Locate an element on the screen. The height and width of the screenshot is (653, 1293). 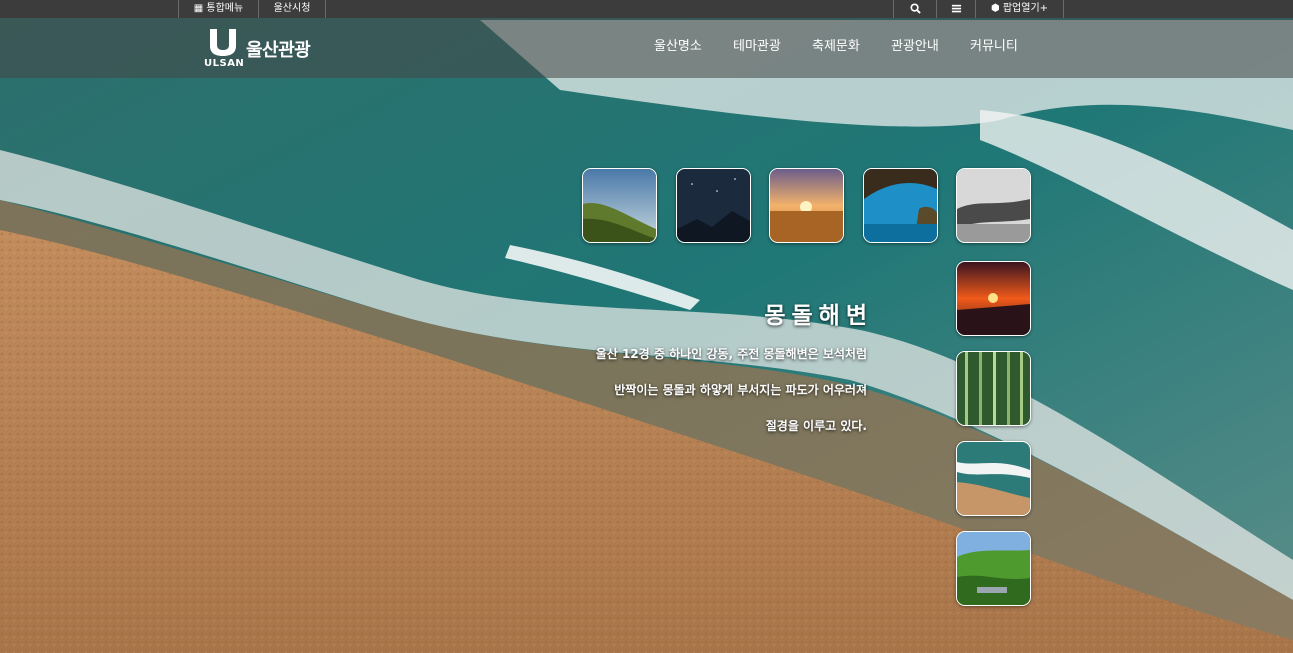
city-hall-link: 울산시청 is located at coordinates (292, 9).